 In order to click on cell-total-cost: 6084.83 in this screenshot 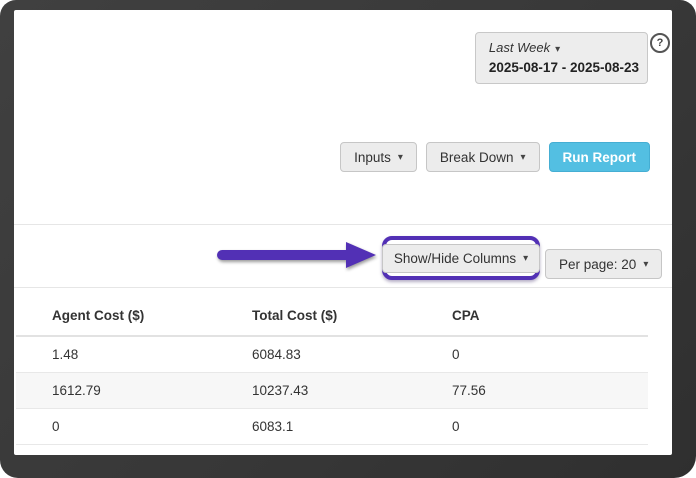, I will do `click(316, 354)`.